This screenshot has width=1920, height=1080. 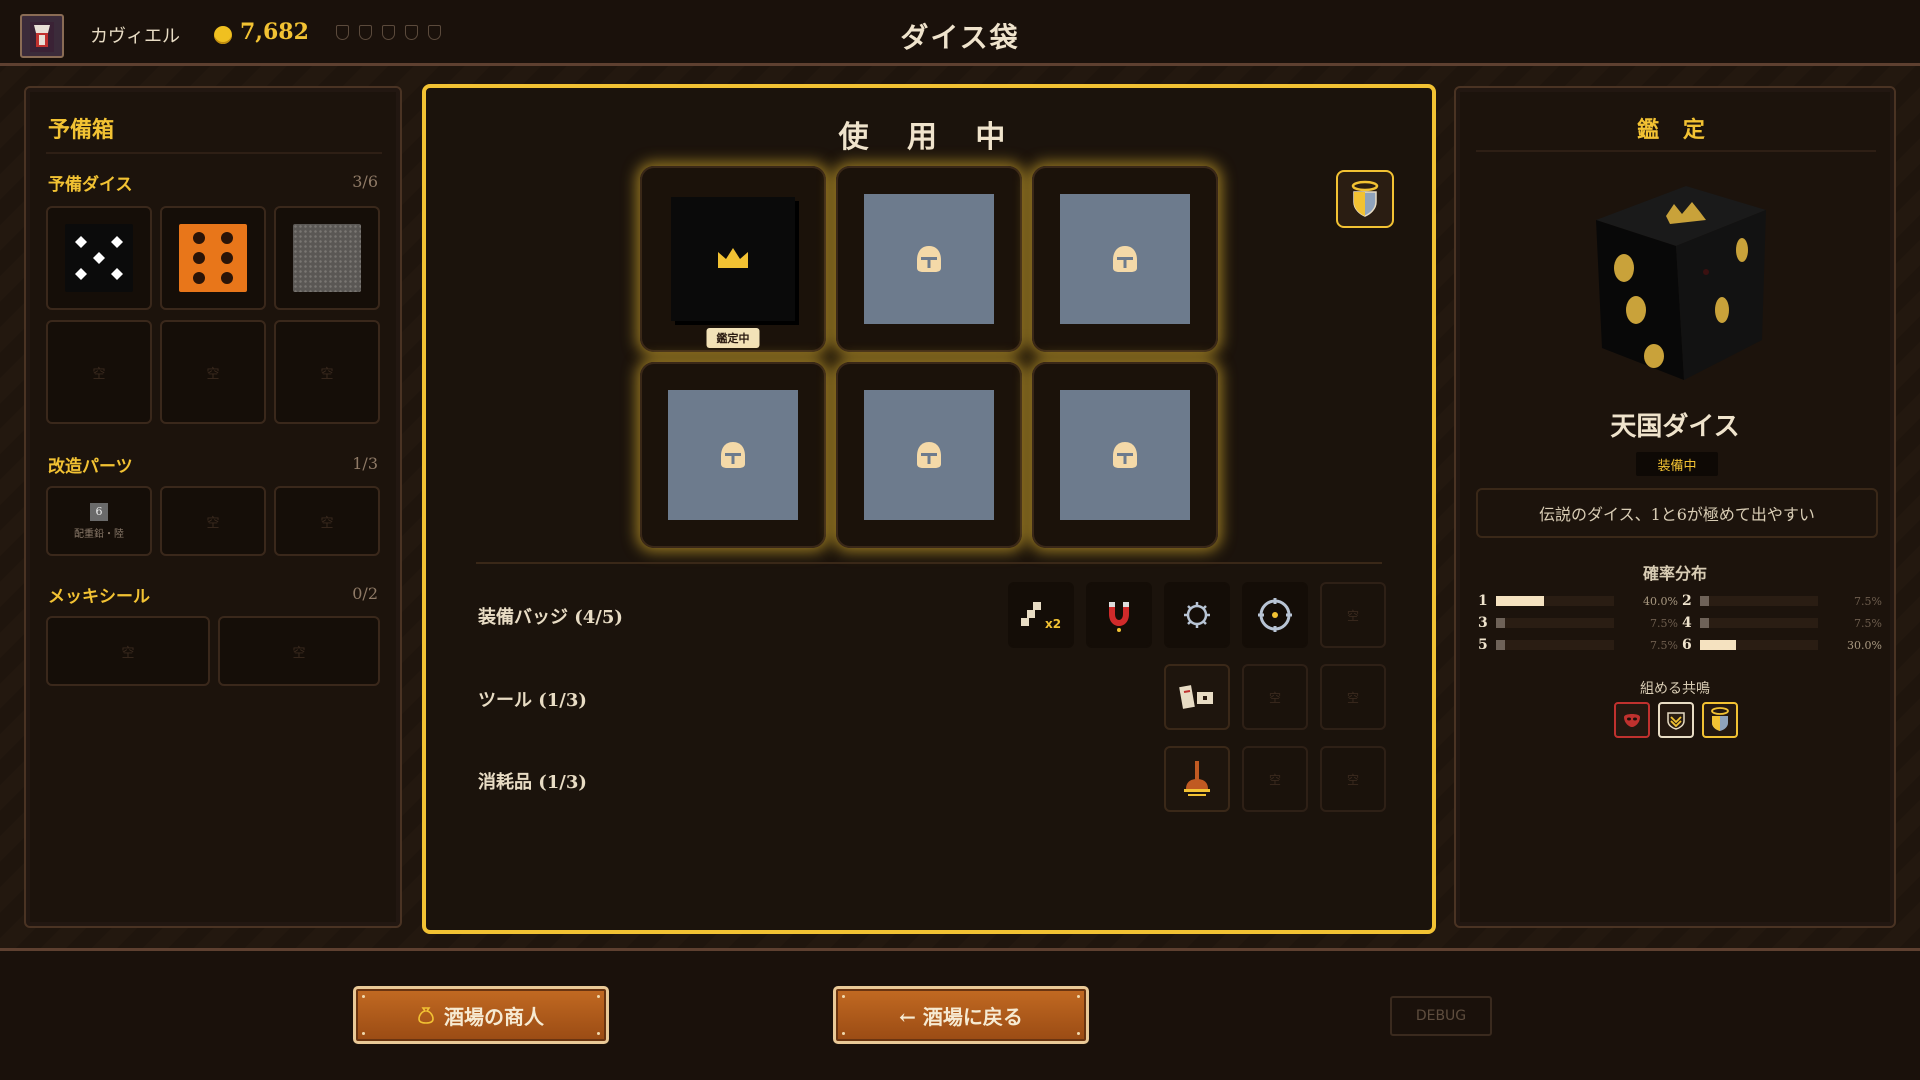 What do you see at coordinates (99, 511) in the screenshot?
I see `weight-part-icon: 6` at bounding box center [99, 511].